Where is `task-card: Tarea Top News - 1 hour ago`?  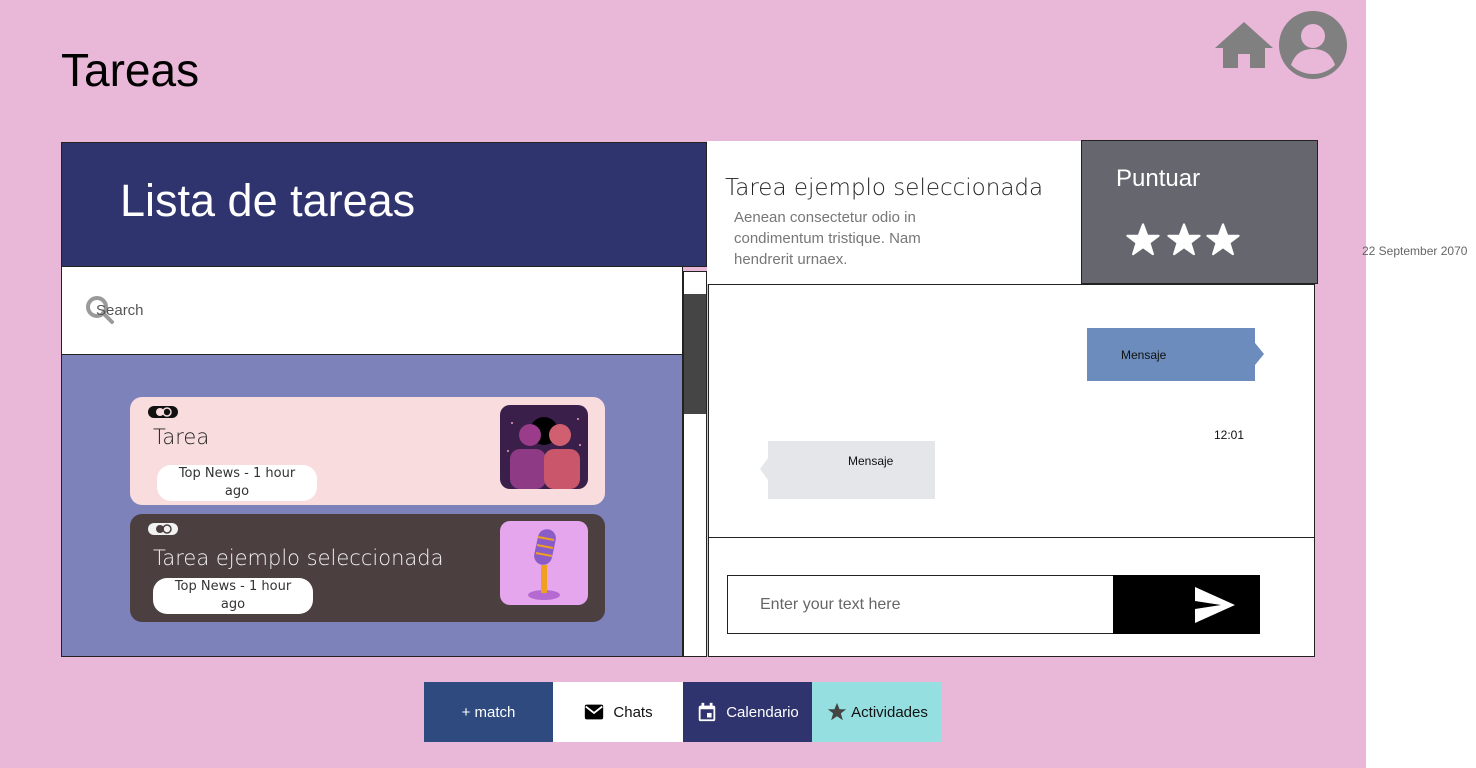
task-card: Tarea Top News - 1 hour ago is located at coordinates (367, 451).